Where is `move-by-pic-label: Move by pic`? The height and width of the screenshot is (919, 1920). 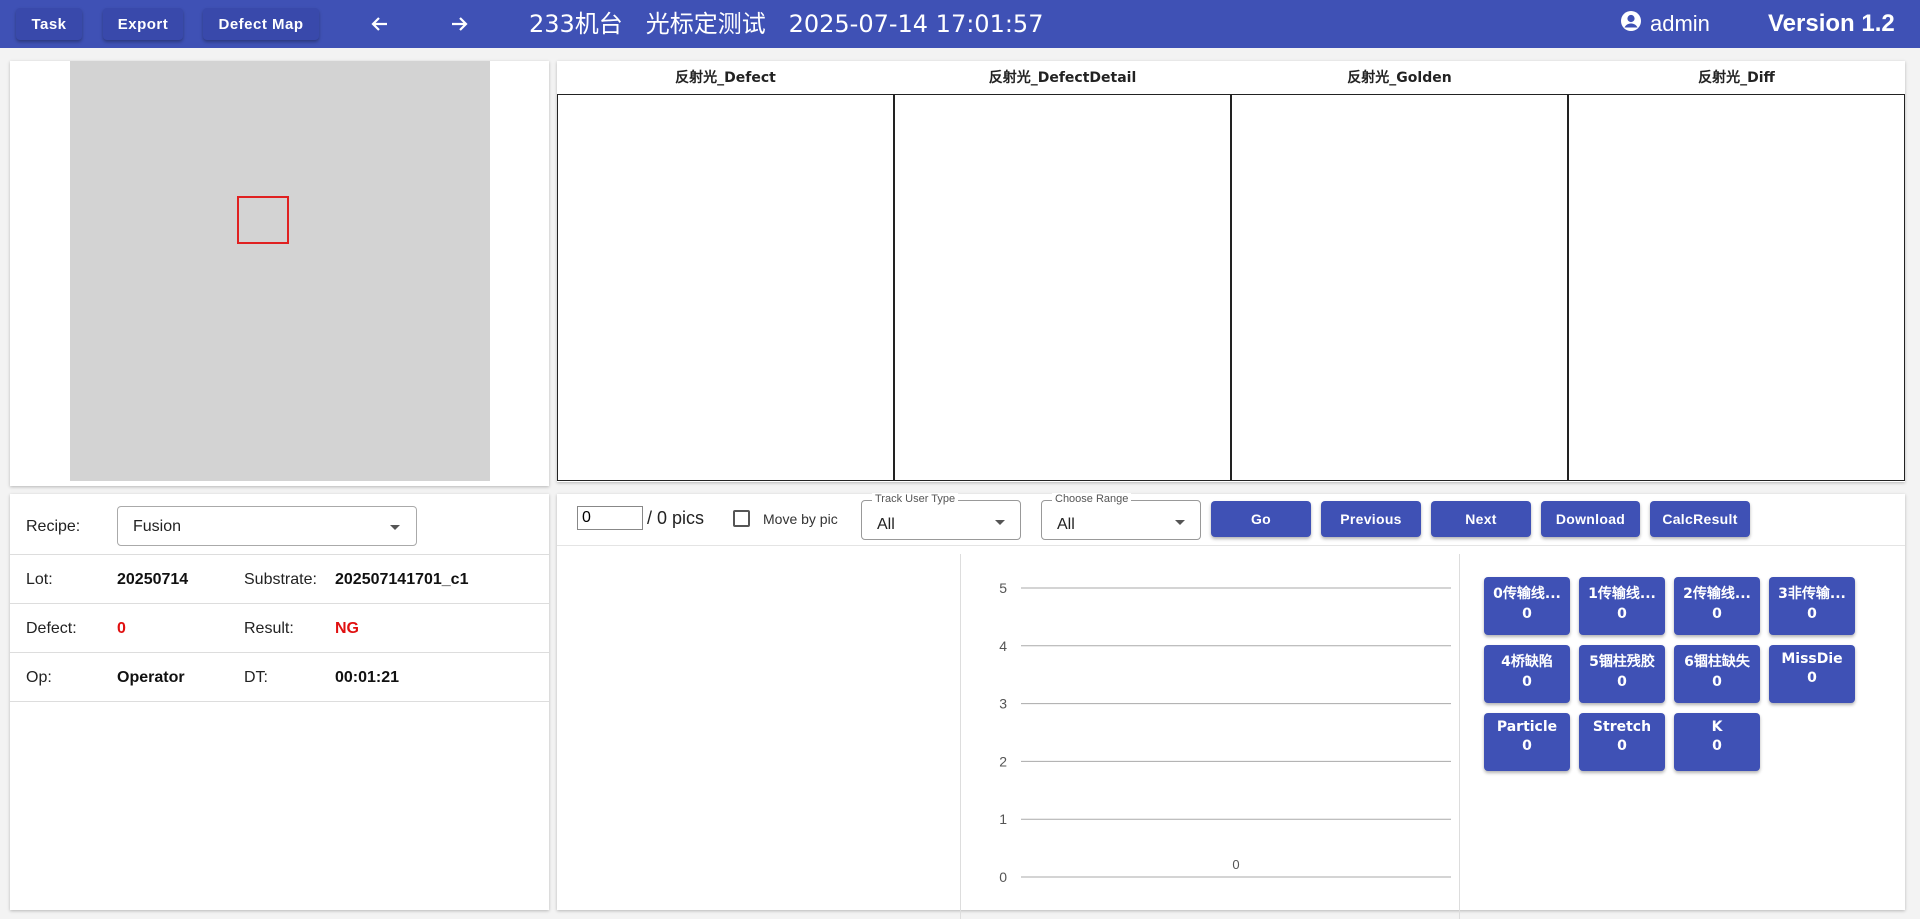
move-by-pic-label: Move by pic is located at coordinates (800, 519).